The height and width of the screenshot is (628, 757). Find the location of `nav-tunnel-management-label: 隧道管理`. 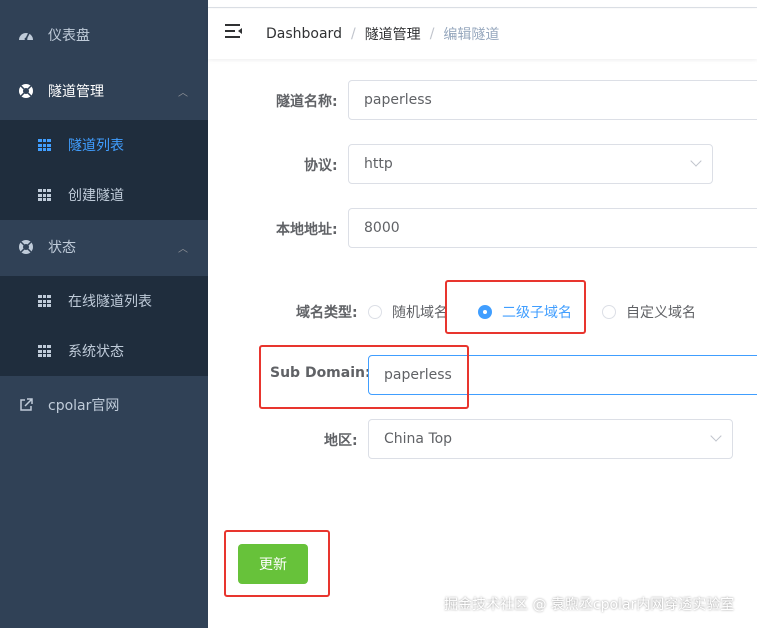

nav-tunnel-management-label: 隧道管理 is located at coordinates (76, 92).